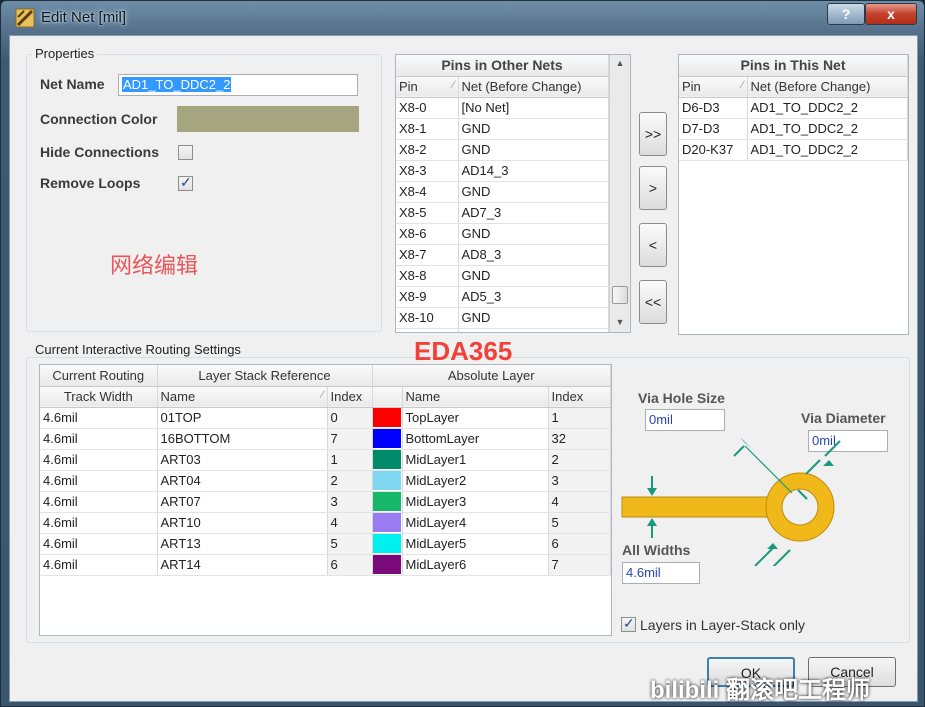  I want to click on net-name-label: Net Name, so click(72, 84).